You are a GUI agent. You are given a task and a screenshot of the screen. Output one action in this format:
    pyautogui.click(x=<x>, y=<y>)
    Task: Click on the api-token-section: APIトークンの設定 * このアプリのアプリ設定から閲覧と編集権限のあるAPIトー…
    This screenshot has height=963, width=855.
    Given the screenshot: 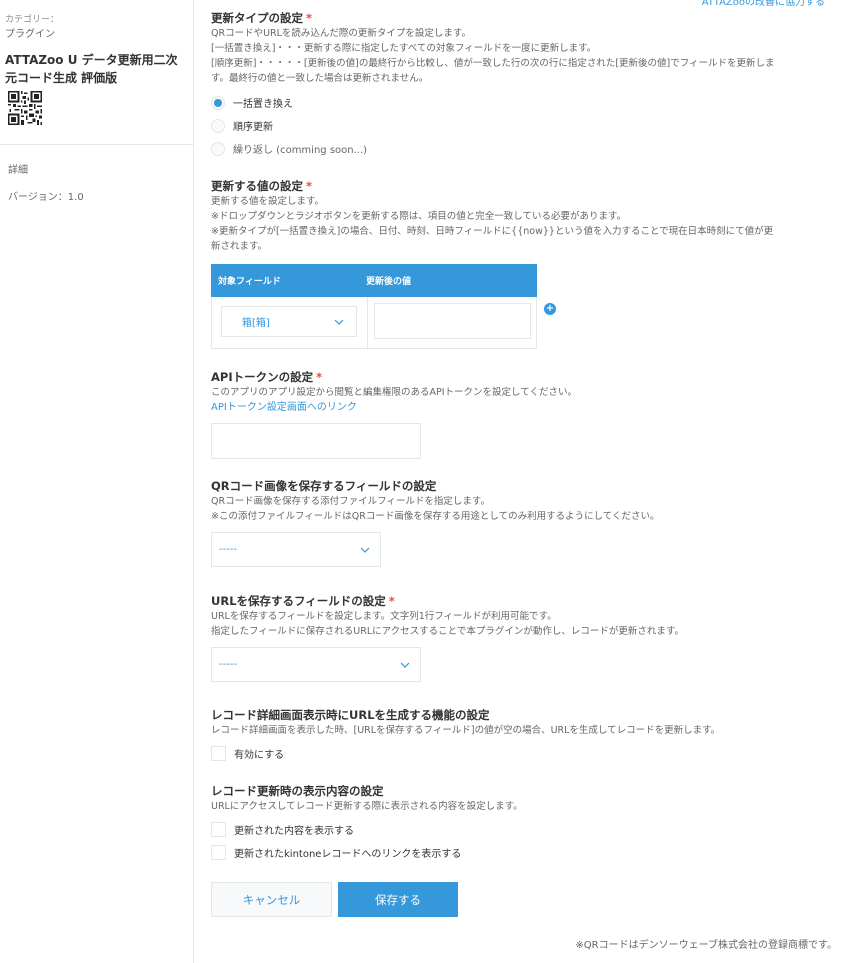 What is the action you would take?
    pyautogui.click(x=394, y=414)
    